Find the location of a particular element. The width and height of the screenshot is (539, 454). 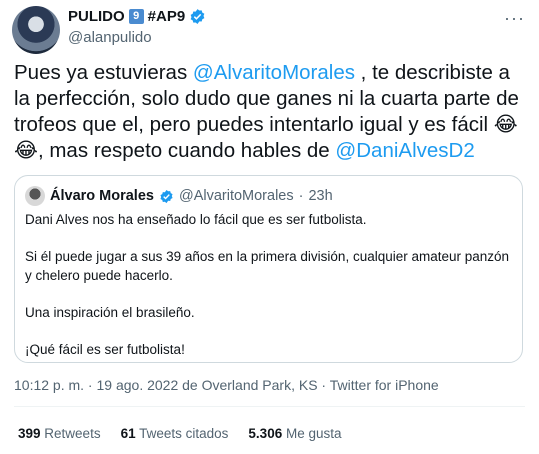

quoted-author-handle: @AlvaritoMorales is located at coordinates (236, 196).